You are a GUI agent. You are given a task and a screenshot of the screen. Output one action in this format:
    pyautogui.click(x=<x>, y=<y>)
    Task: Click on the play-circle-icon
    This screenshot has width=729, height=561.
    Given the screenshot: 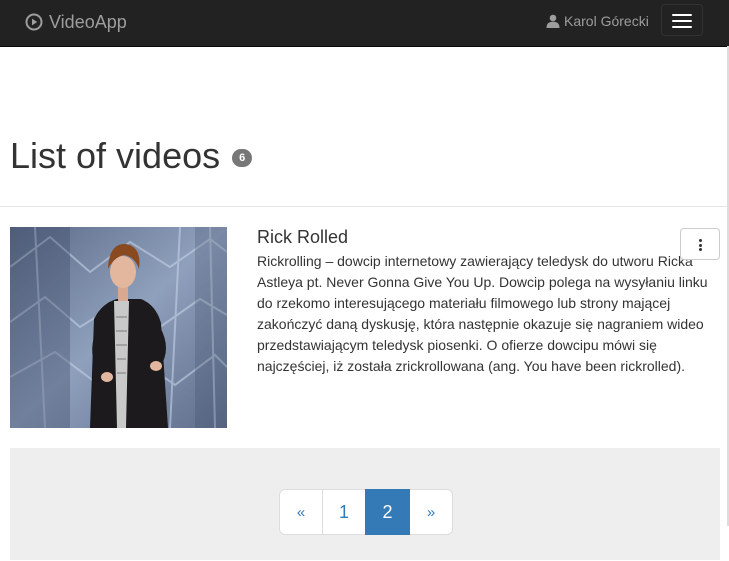 What is the action you would take?
    pyautogui.click(x=34, y=22)
    